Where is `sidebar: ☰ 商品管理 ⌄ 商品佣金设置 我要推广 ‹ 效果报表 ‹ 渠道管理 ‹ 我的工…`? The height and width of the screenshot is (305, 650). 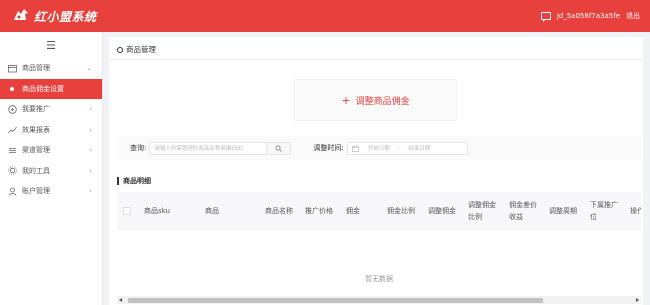
sidebar: ☰ 商品管理 ⌄ 商品佣金设置 我要推广 ‹ 效果报表 ‹ 渠道管理 ‹ 我的工… is located at coordinates (51, 168).